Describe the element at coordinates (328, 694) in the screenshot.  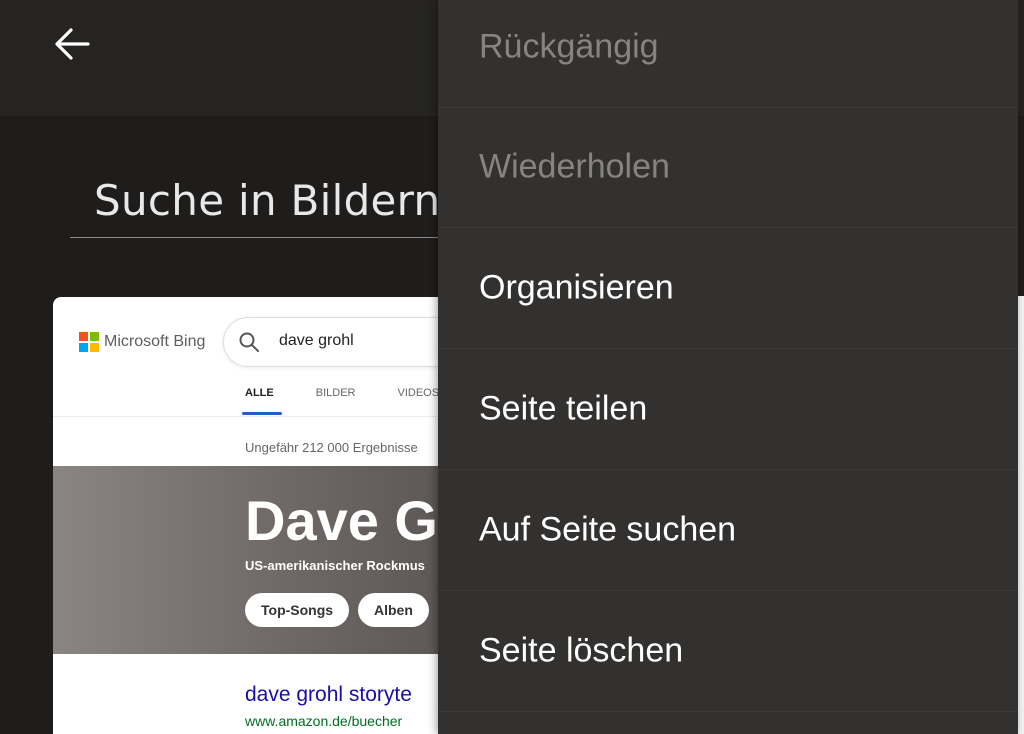
I see `result-title: dave grohl storyte` at that location.